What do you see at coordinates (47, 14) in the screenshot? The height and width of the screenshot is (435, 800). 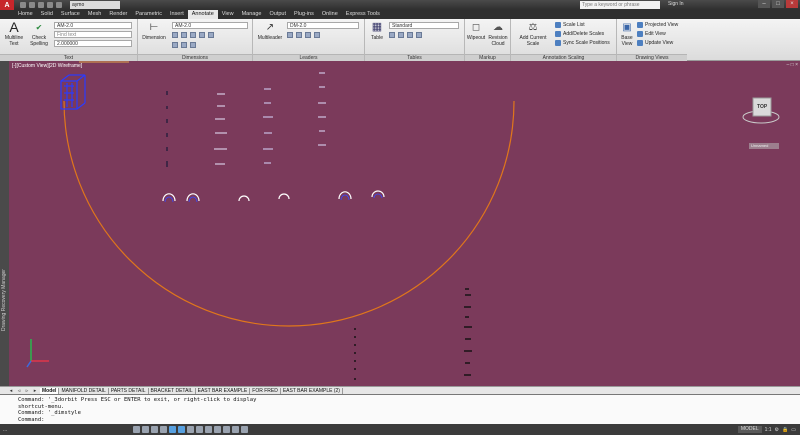 I see `tab-solid: Solid` at bounding box center [47, 14].